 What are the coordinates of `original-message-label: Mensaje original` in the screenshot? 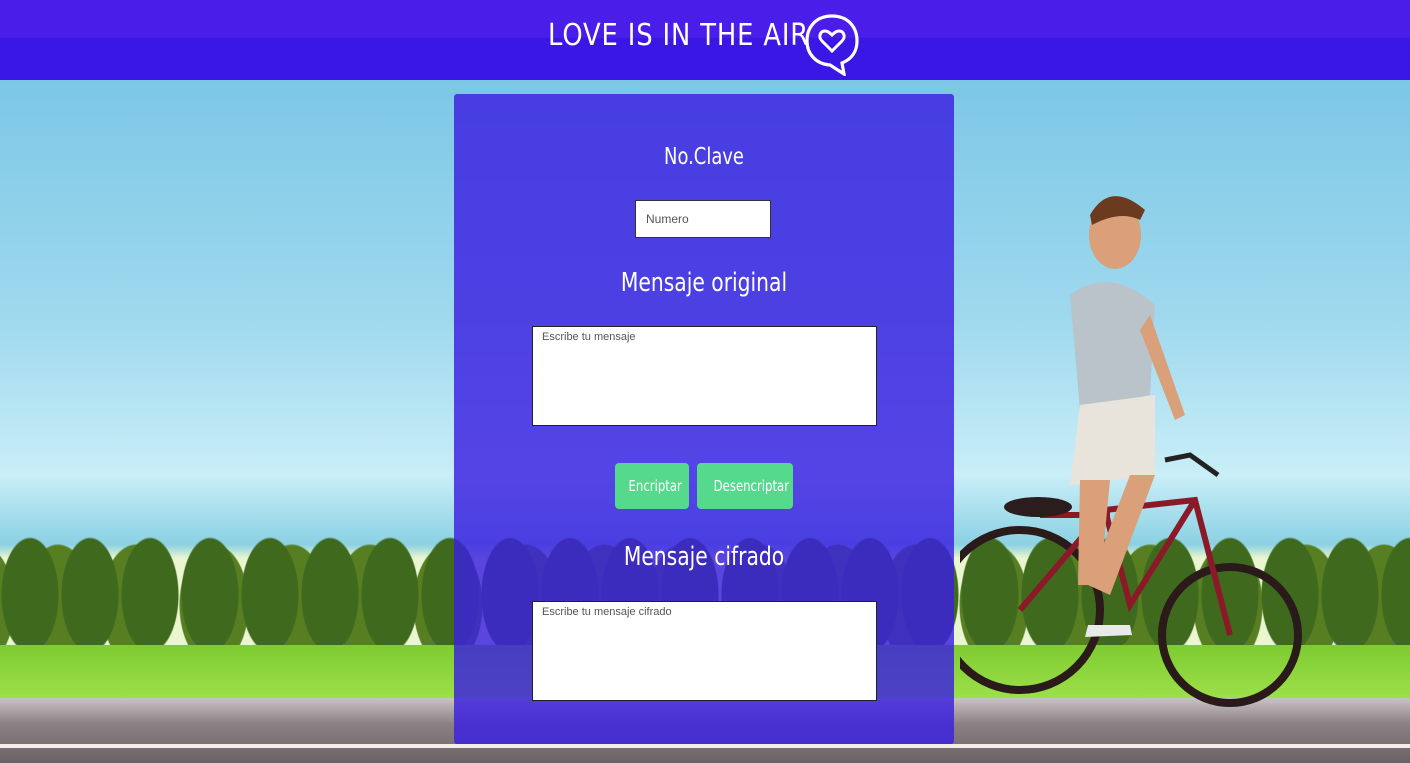 It's located at (704, 283).